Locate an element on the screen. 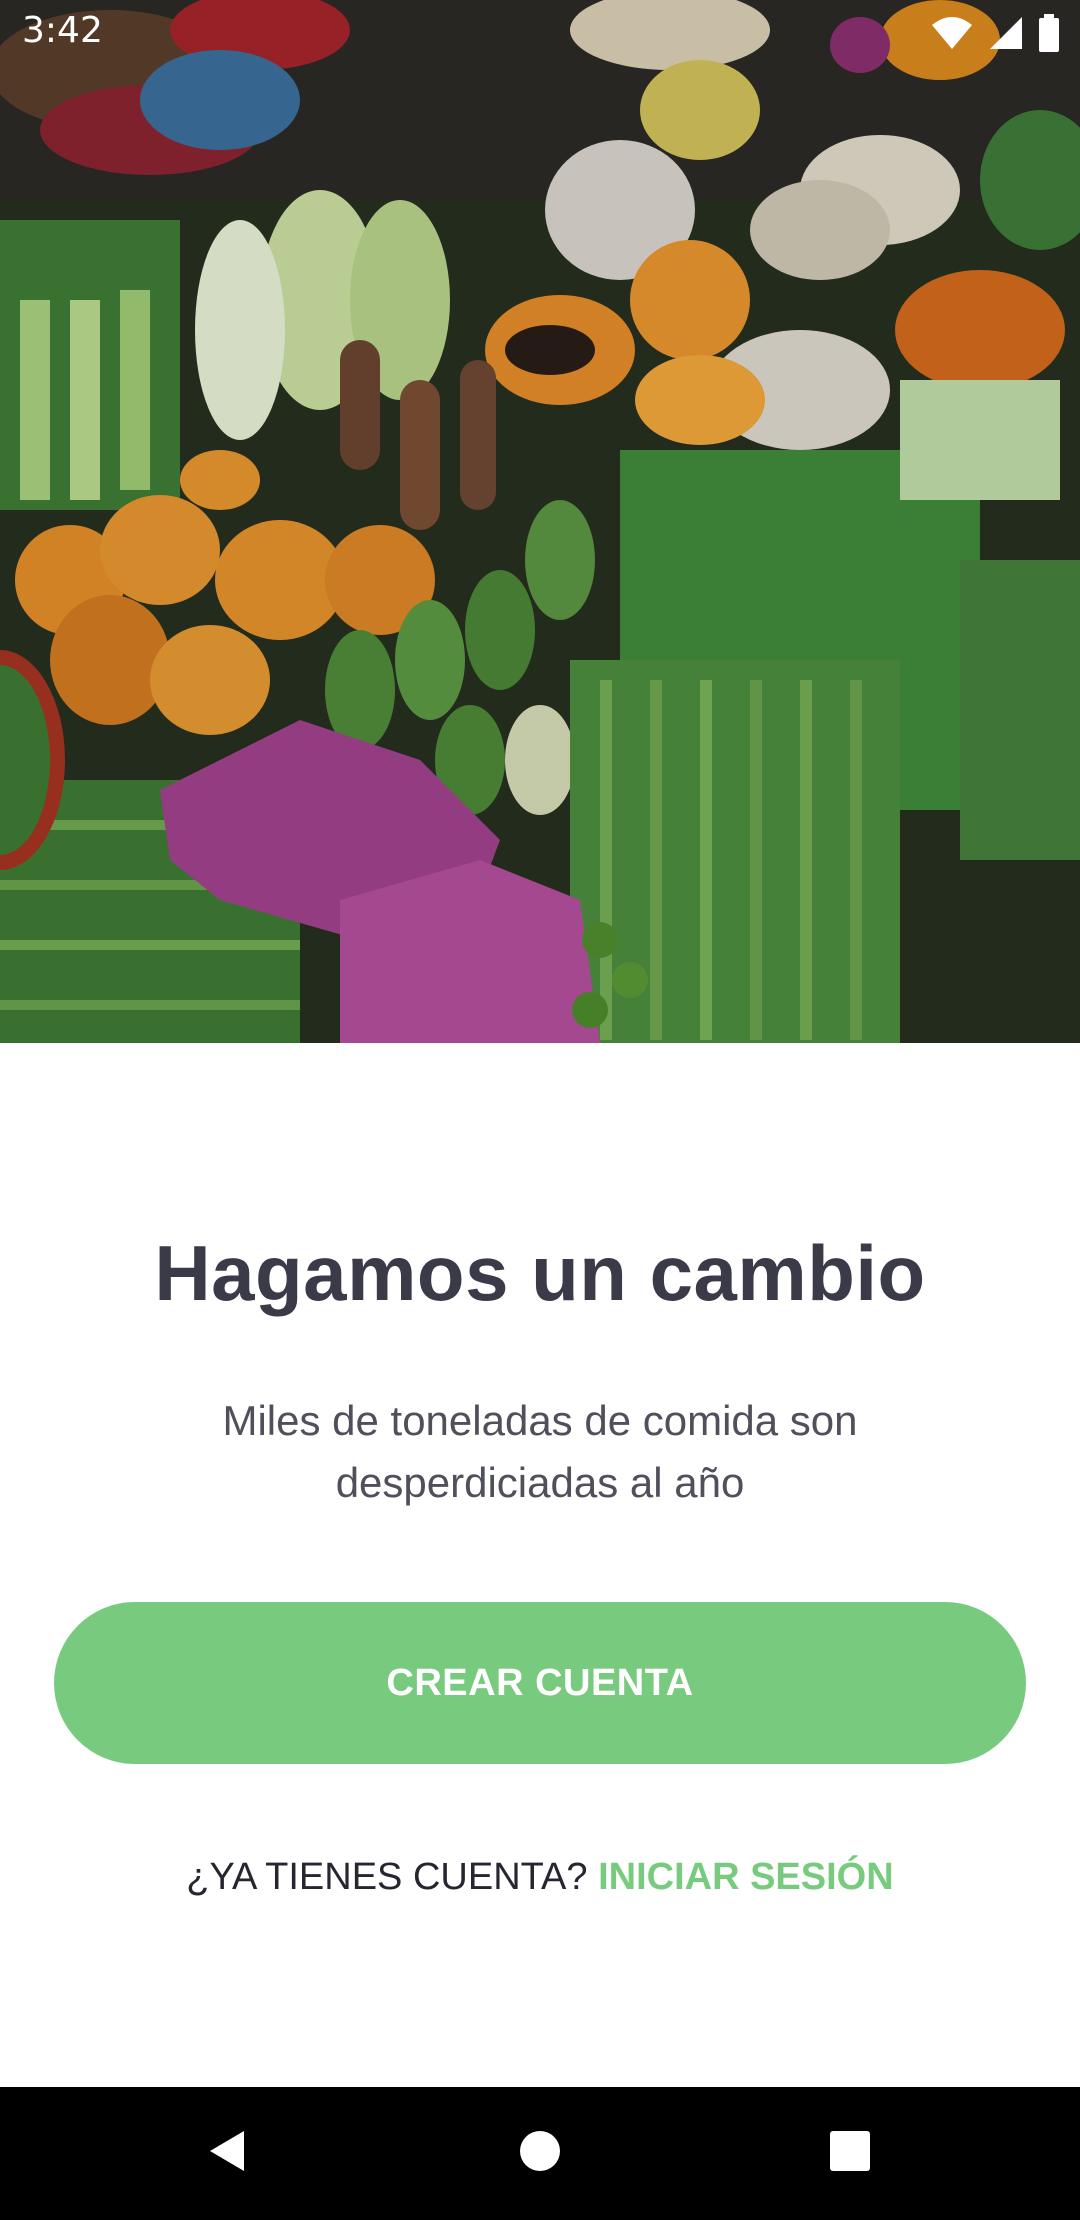 The width and height of the screenshot is (1080, 2220). login-prompt: ¿YA TIENES CUENTA? INICIAR SESIÓN is located at coordinates (540, 1877).